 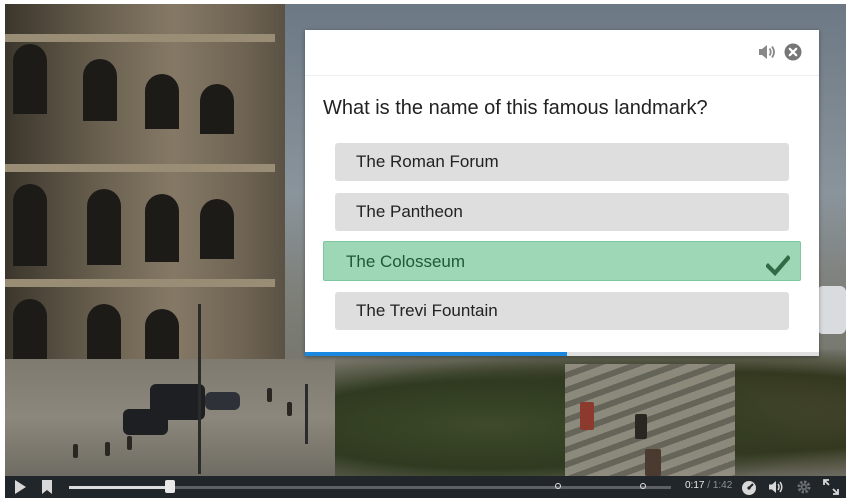 I want to click on current-time: 0:17, so click(x=695, y=485).